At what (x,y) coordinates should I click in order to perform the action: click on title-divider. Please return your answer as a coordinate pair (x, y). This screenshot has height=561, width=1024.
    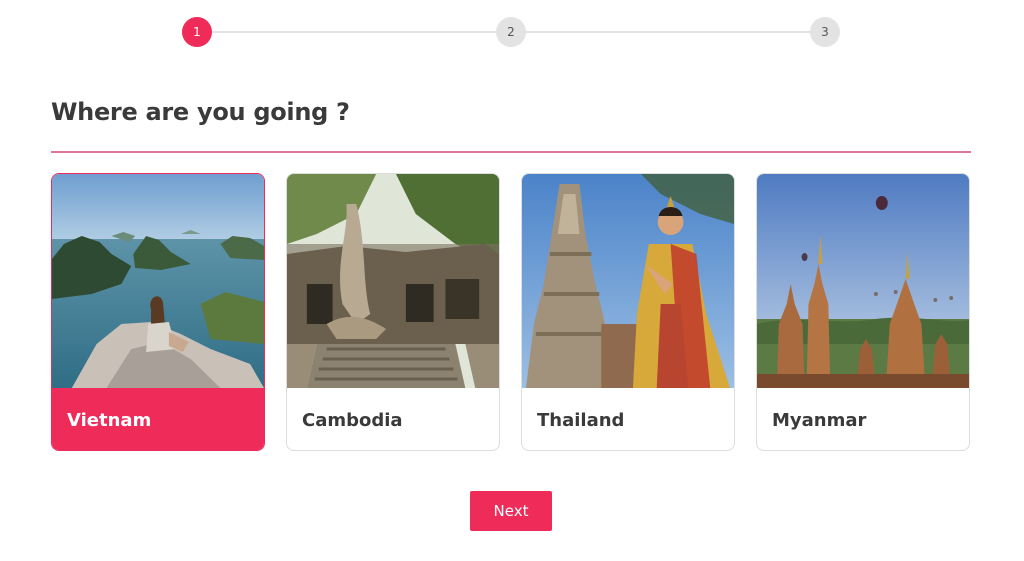
    Looking at the image, I should click on (511, 152).